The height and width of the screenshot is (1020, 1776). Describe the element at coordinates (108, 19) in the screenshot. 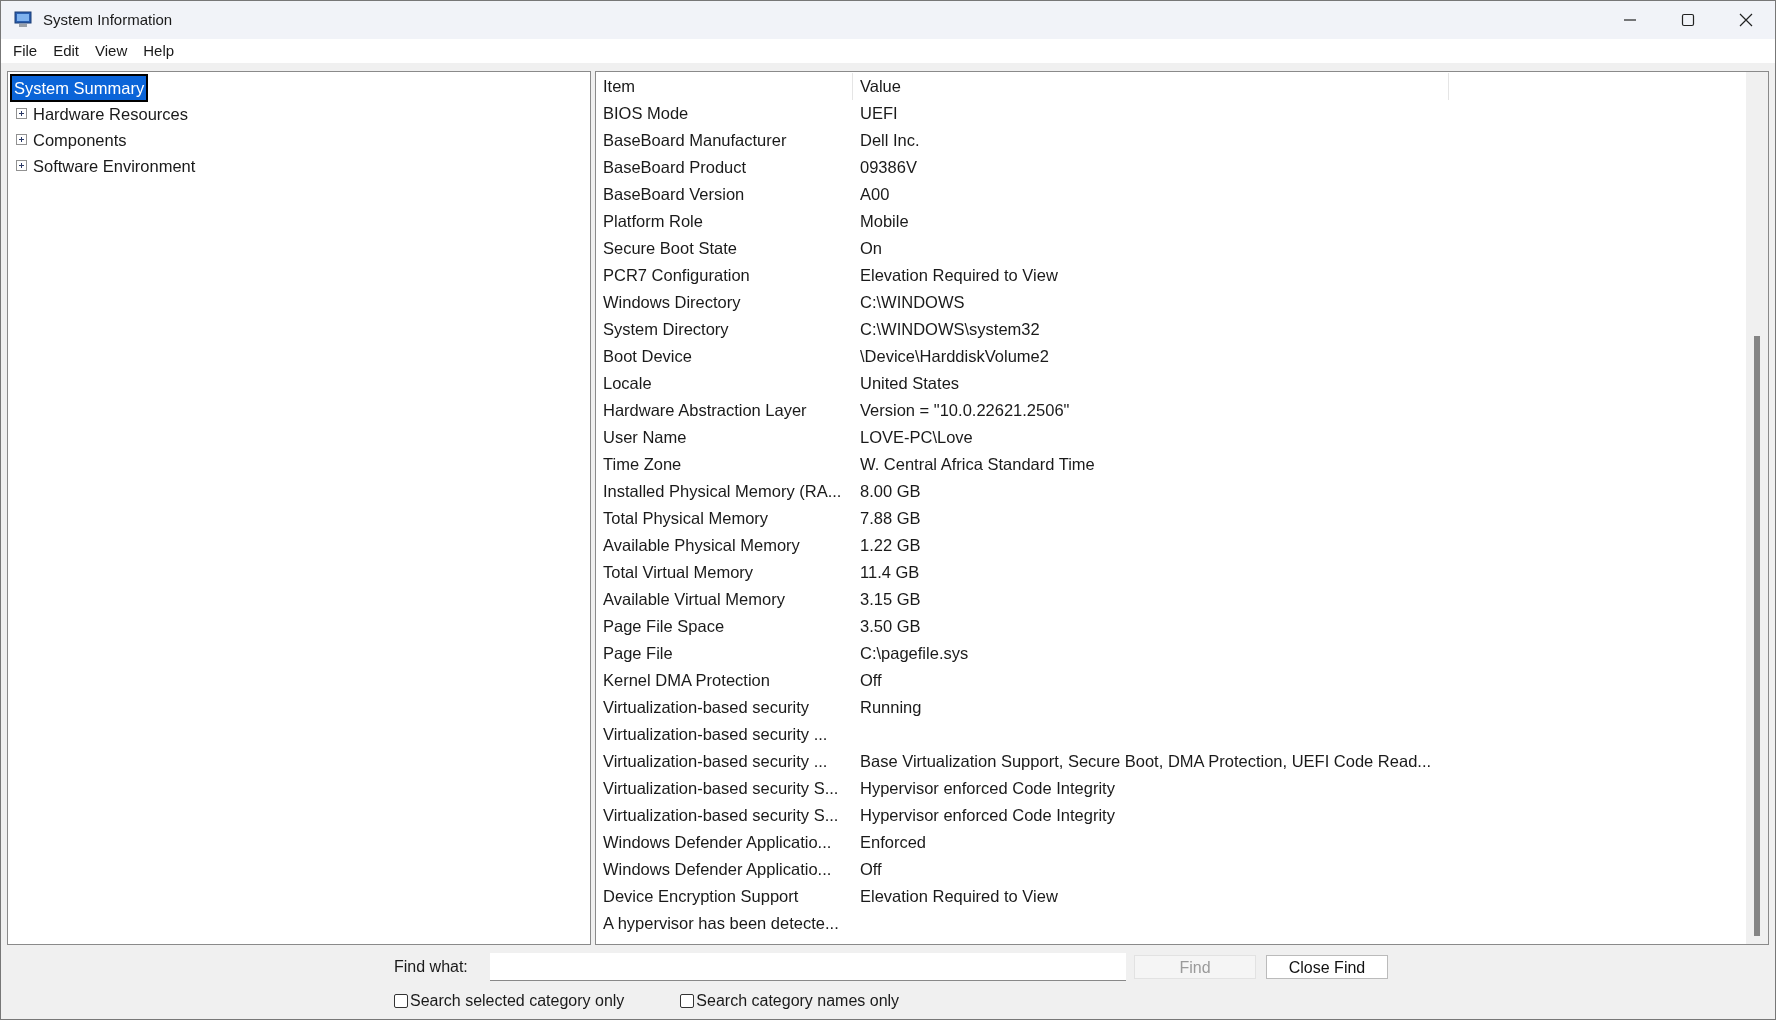

I see `window-title: System Information` at that location.